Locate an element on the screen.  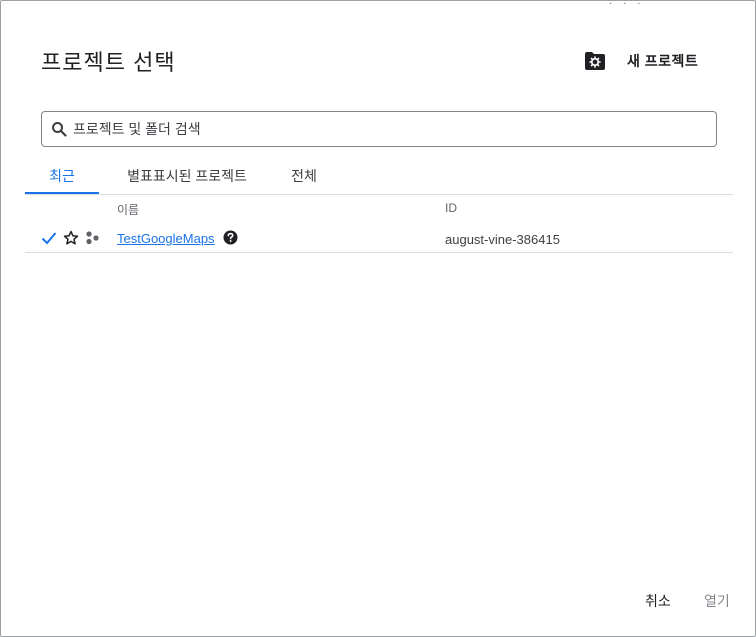
table-row: TestGoogleMaps august-vine-386415 is located at coordinates (379, 239).